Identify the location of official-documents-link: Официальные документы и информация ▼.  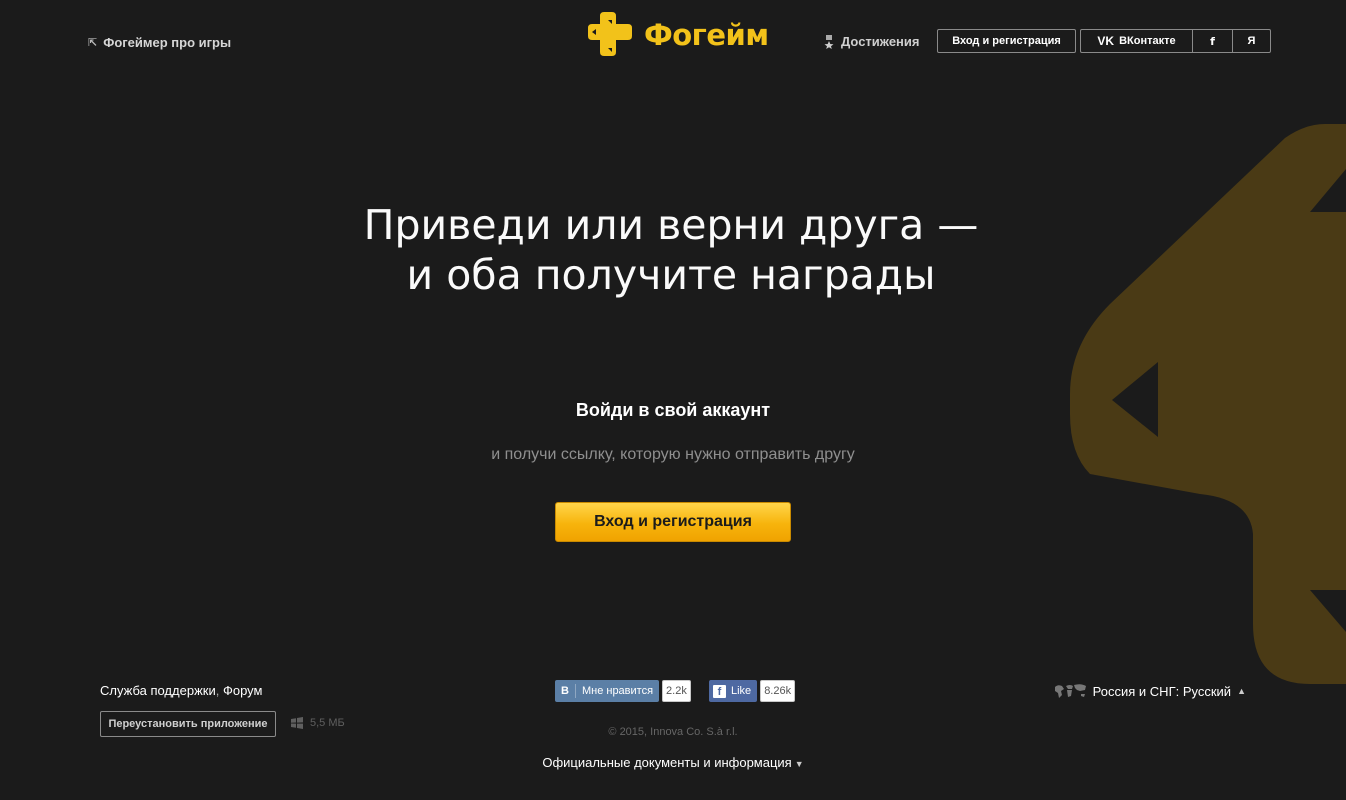
(673, 762).